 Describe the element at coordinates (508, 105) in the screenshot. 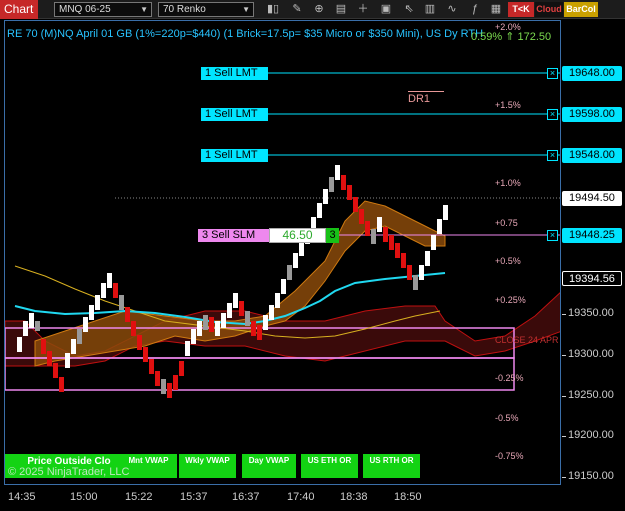

I see `pct-level-label: +1.5%` at that location.